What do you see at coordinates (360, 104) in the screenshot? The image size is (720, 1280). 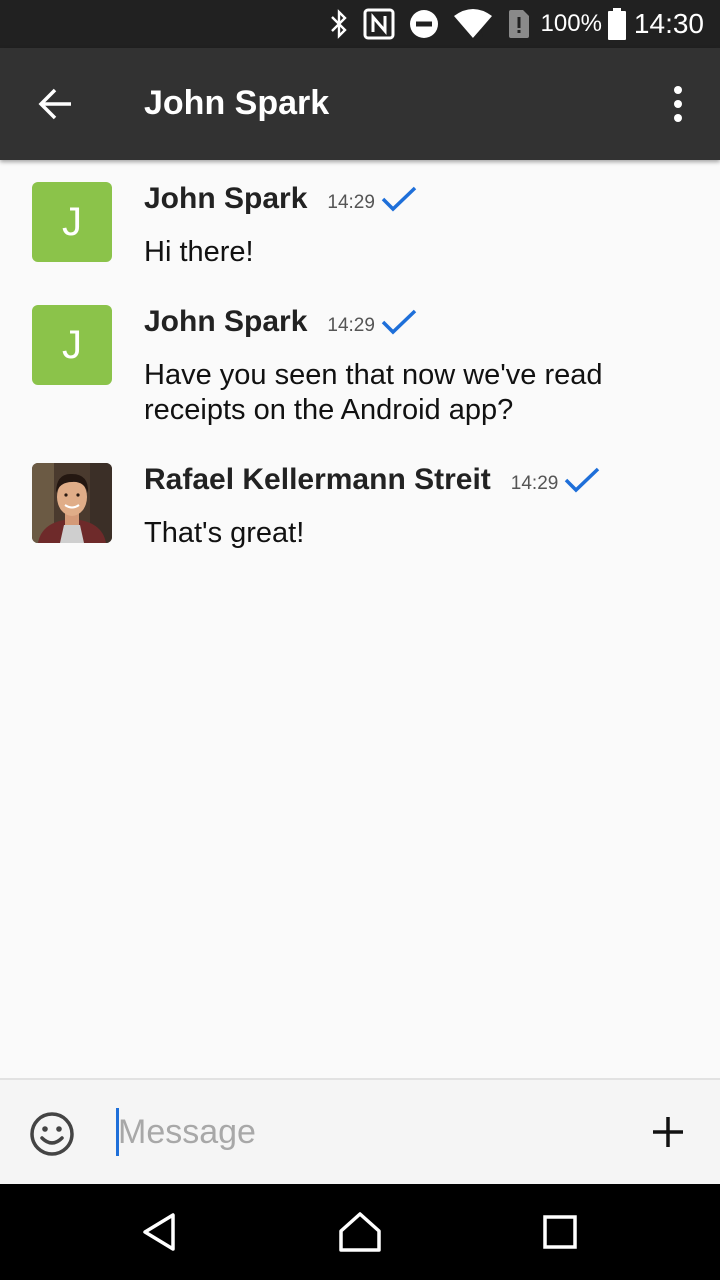 I see `app-bar: John Spark` at bounding box center [360, 104].